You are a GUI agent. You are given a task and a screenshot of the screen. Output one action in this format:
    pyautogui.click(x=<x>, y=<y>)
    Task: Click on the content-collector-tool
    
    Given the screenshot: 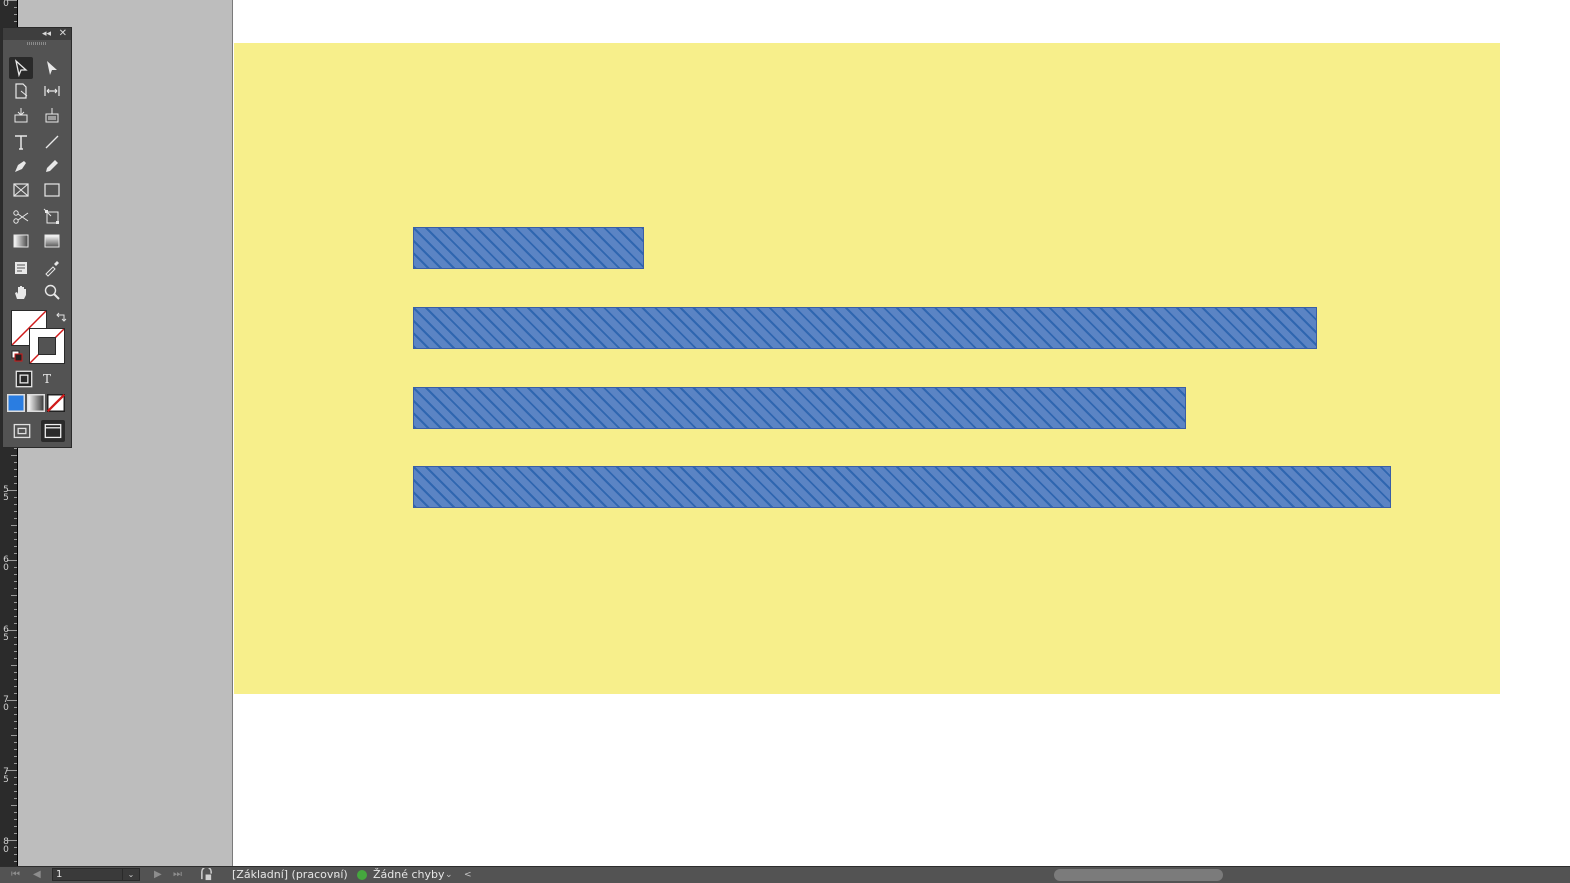 What is the action you would take?
    pyautogui.click(x=21, y=115)
    